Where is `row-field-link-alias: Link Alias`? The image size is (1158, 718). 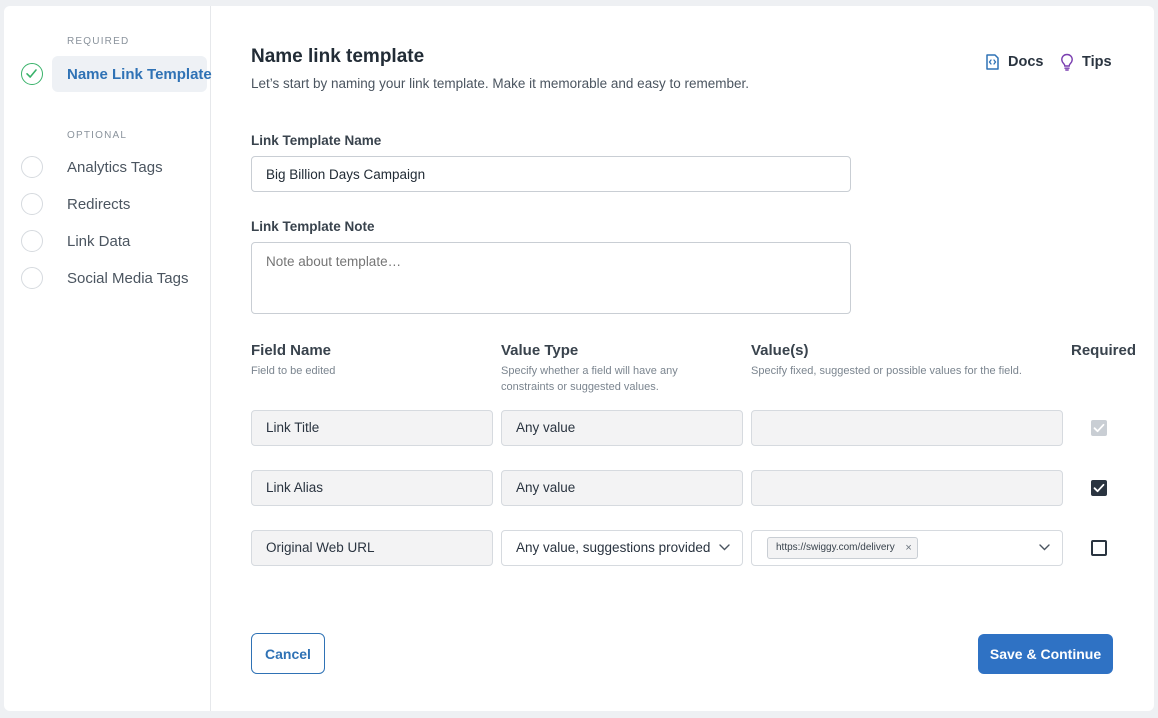
row-field-link-alias: Link Alias is located at coordinates (372, 488).